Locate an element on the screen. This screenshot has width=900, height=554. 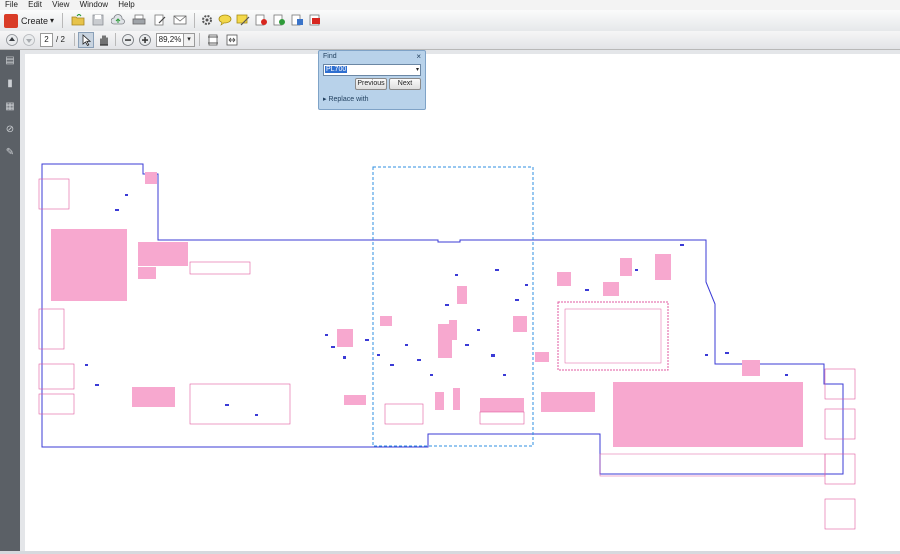
next-page-icon is located at coordinates (29, 40).